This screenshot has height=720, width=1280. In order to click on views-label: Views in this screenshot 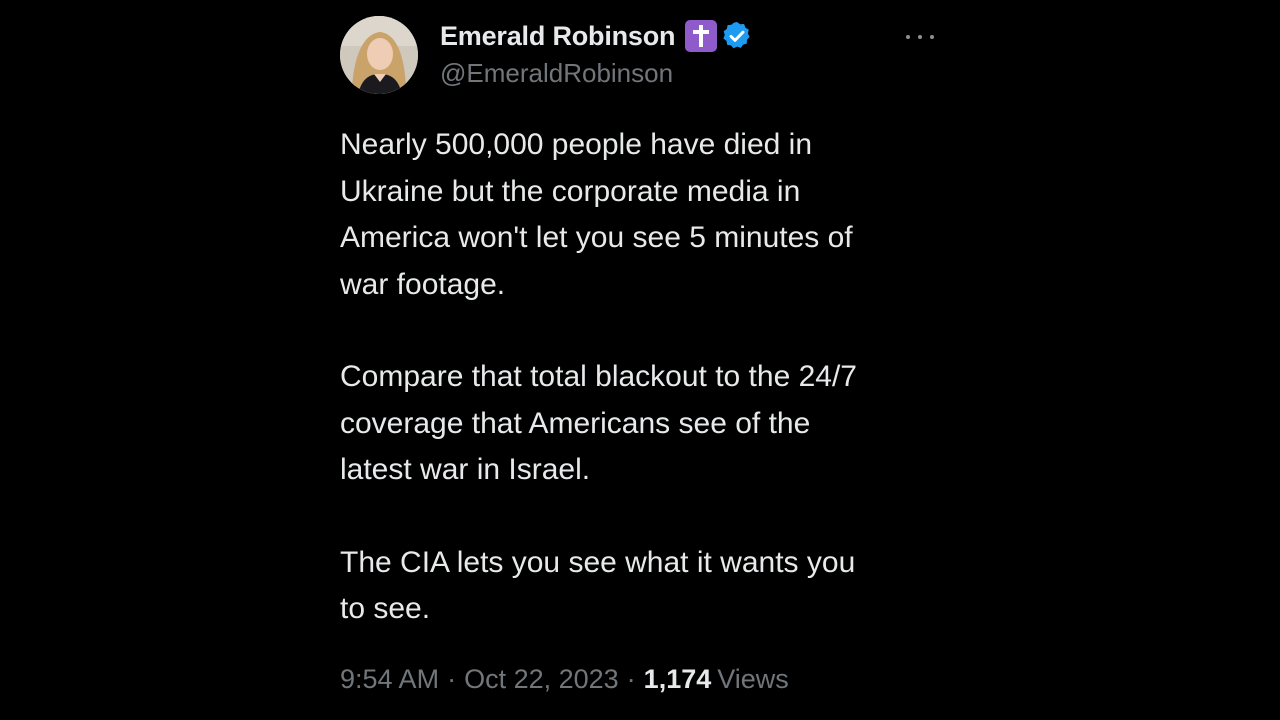, I will do `click(753, 679)`.